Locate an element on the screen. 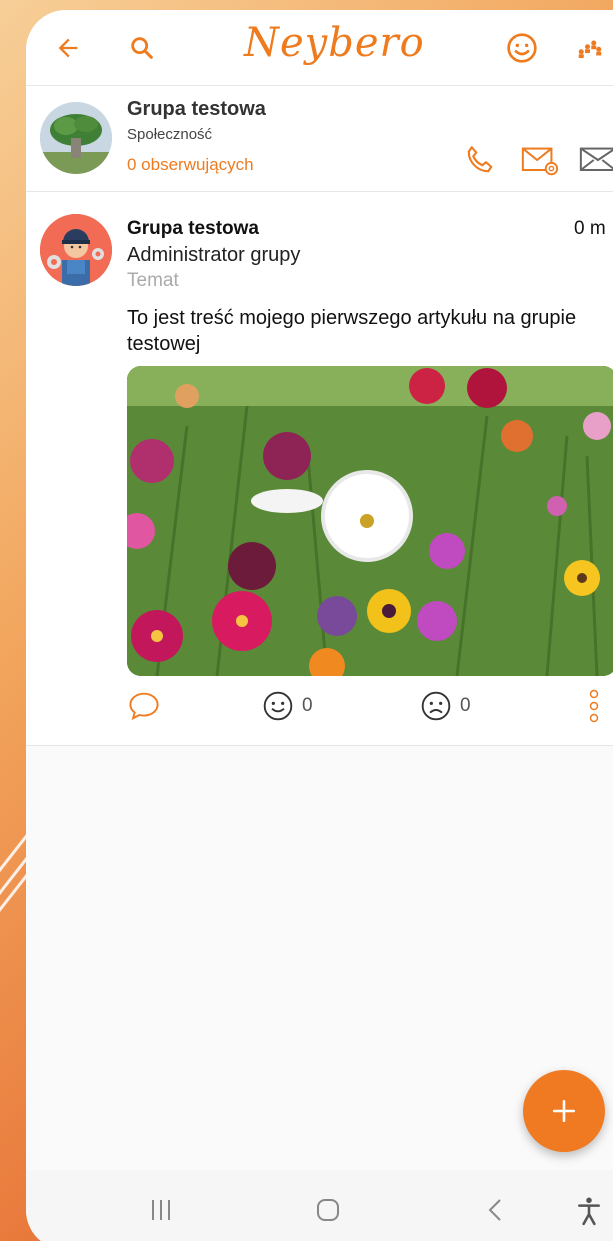 This screenshot has width=613, height=1241. more-options-icon is located at coordinates (594, 706).